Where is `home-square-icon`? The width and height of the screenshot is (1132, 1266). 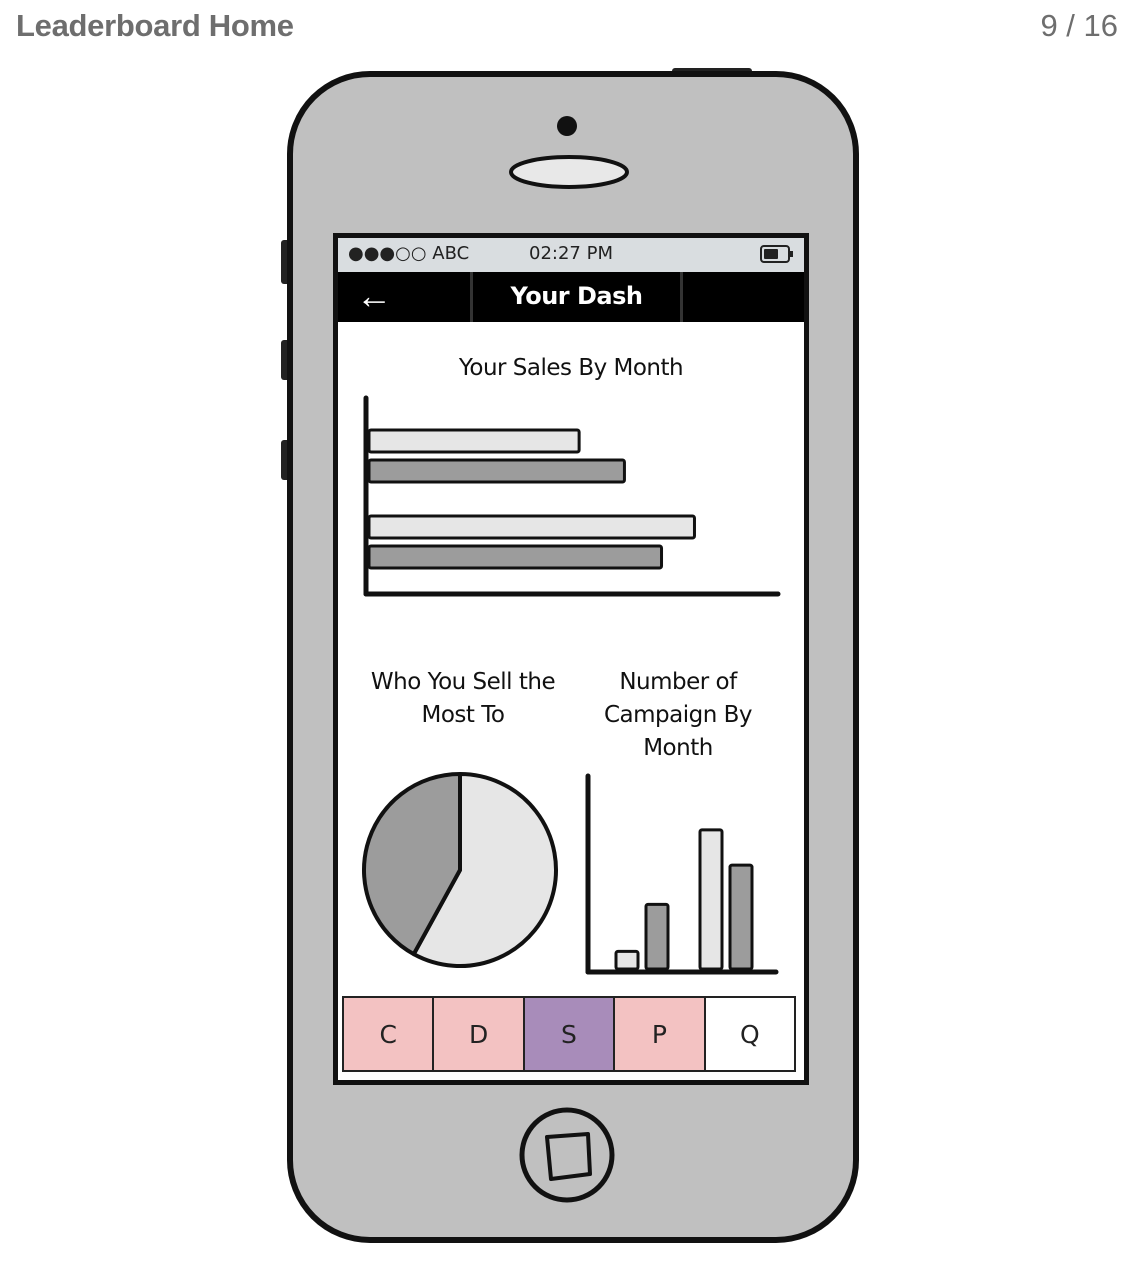
home-square-icon is located at coordinates (568, 1156).